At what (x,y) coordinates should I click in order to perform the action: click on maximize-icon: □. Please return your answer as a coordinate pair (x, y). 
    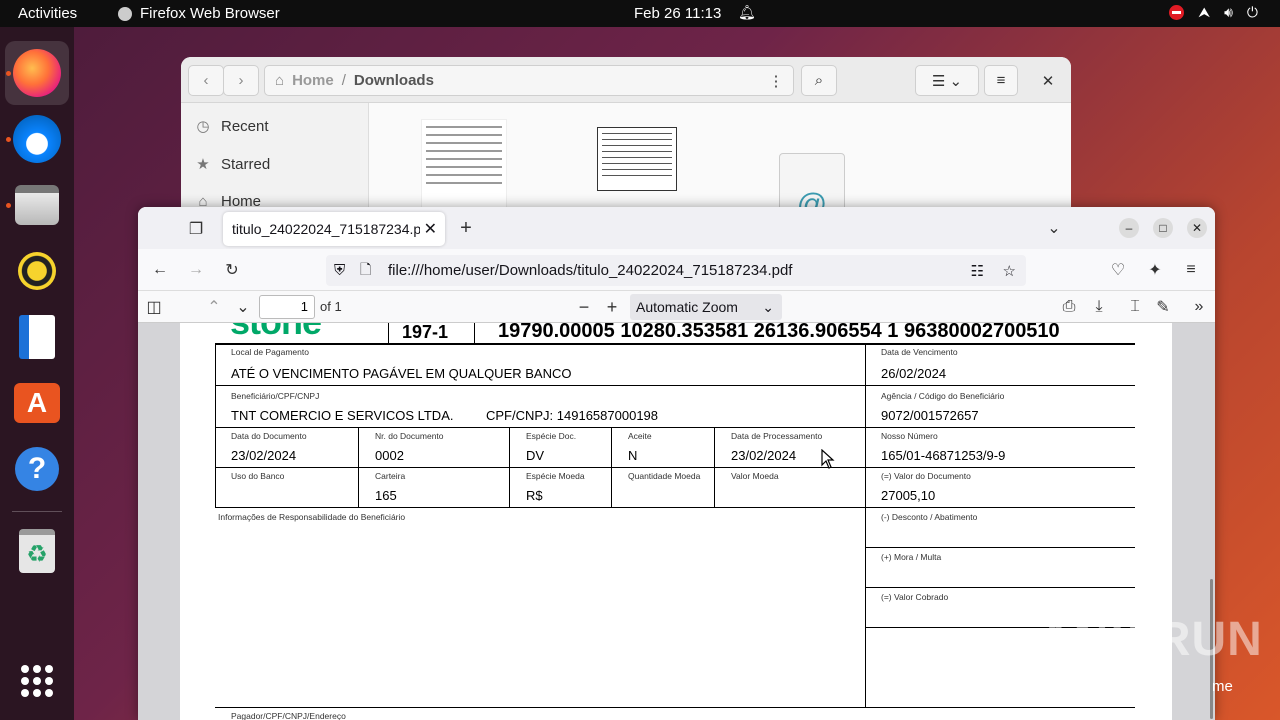
    Looking at the image, I should click on (1163, 228).